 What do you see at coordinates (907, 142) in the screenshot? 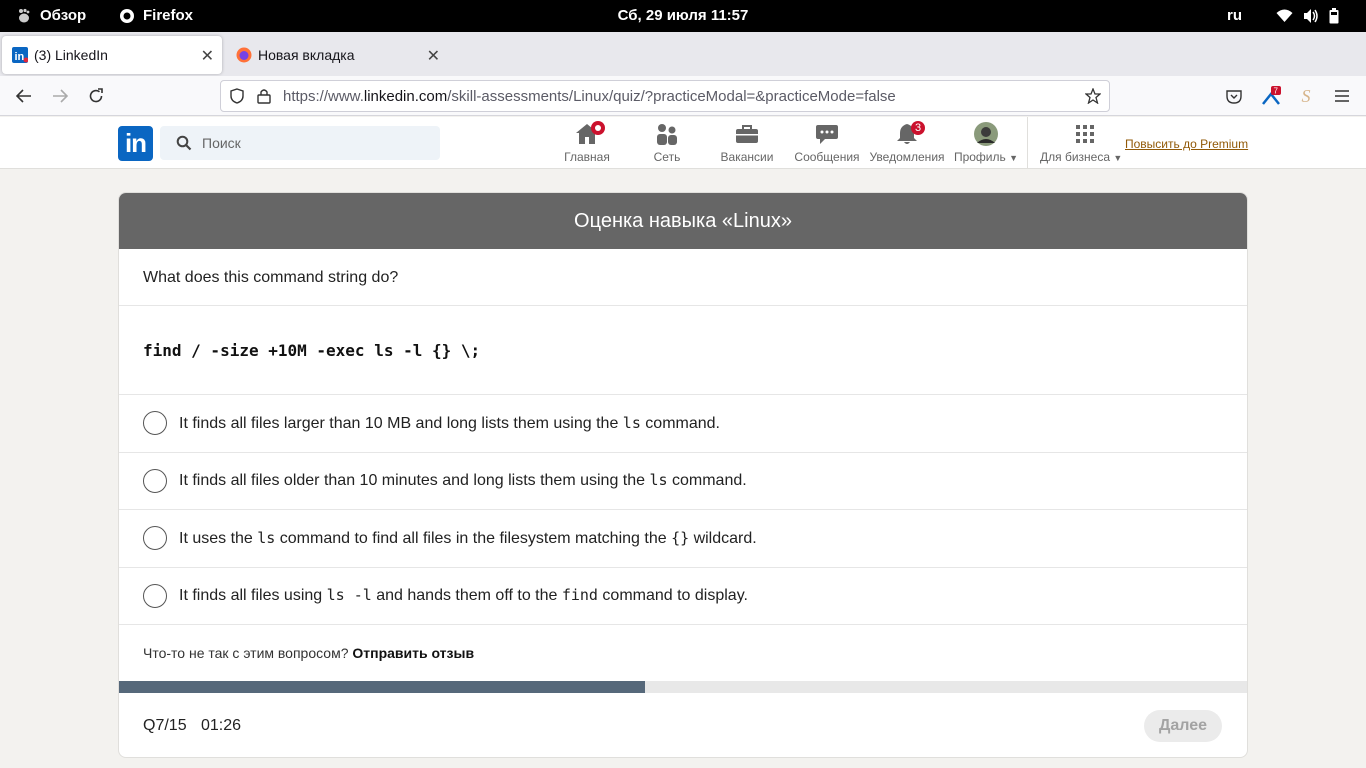
I see `nav-notifications: 3 Уведомления` at bounding box center [907, 142].